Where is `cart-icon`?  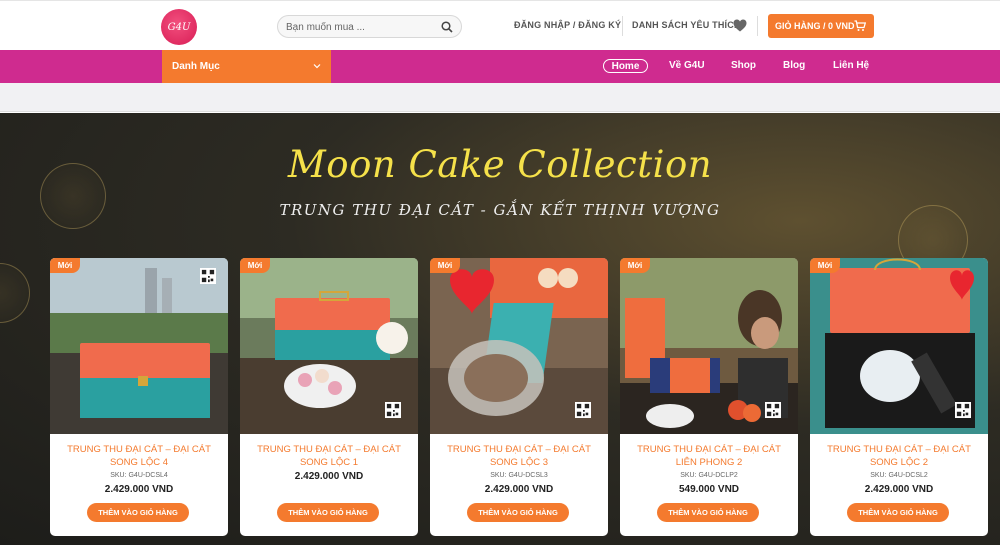 cart-icon is located at coordinates (860, 25).